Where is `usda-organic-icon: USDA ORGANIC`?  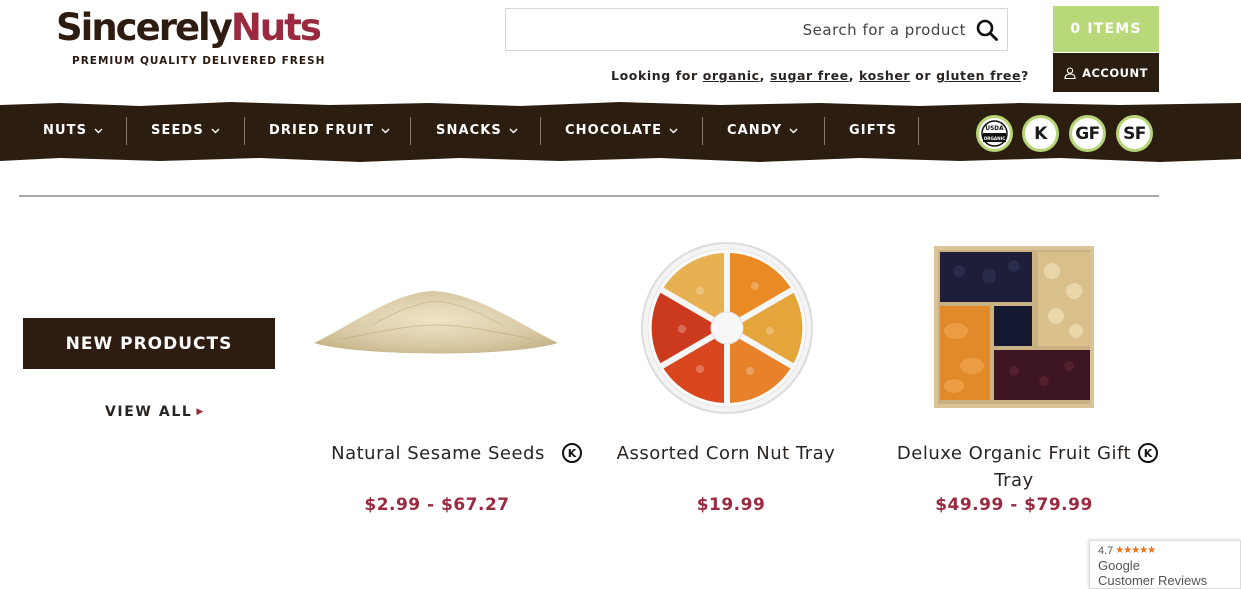 usda-organic-icon: USDA ORGANIC is located at coordinates (994, 133).